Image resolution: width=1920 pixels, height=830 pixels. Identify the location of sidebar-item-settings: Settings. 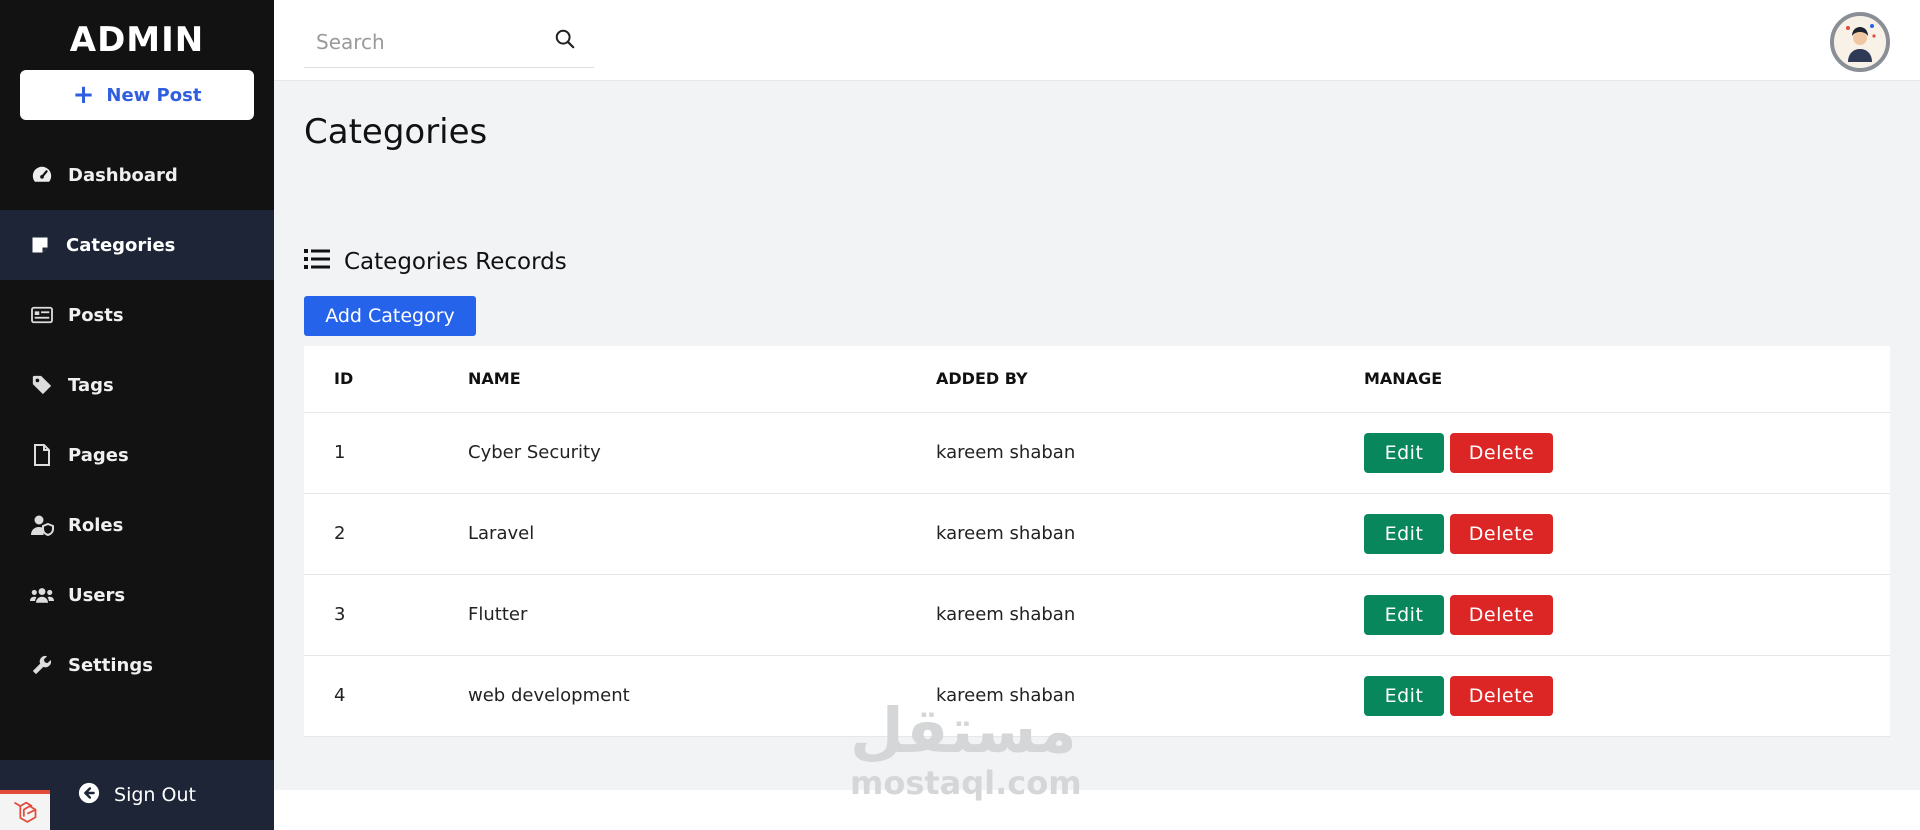
(137, 665).